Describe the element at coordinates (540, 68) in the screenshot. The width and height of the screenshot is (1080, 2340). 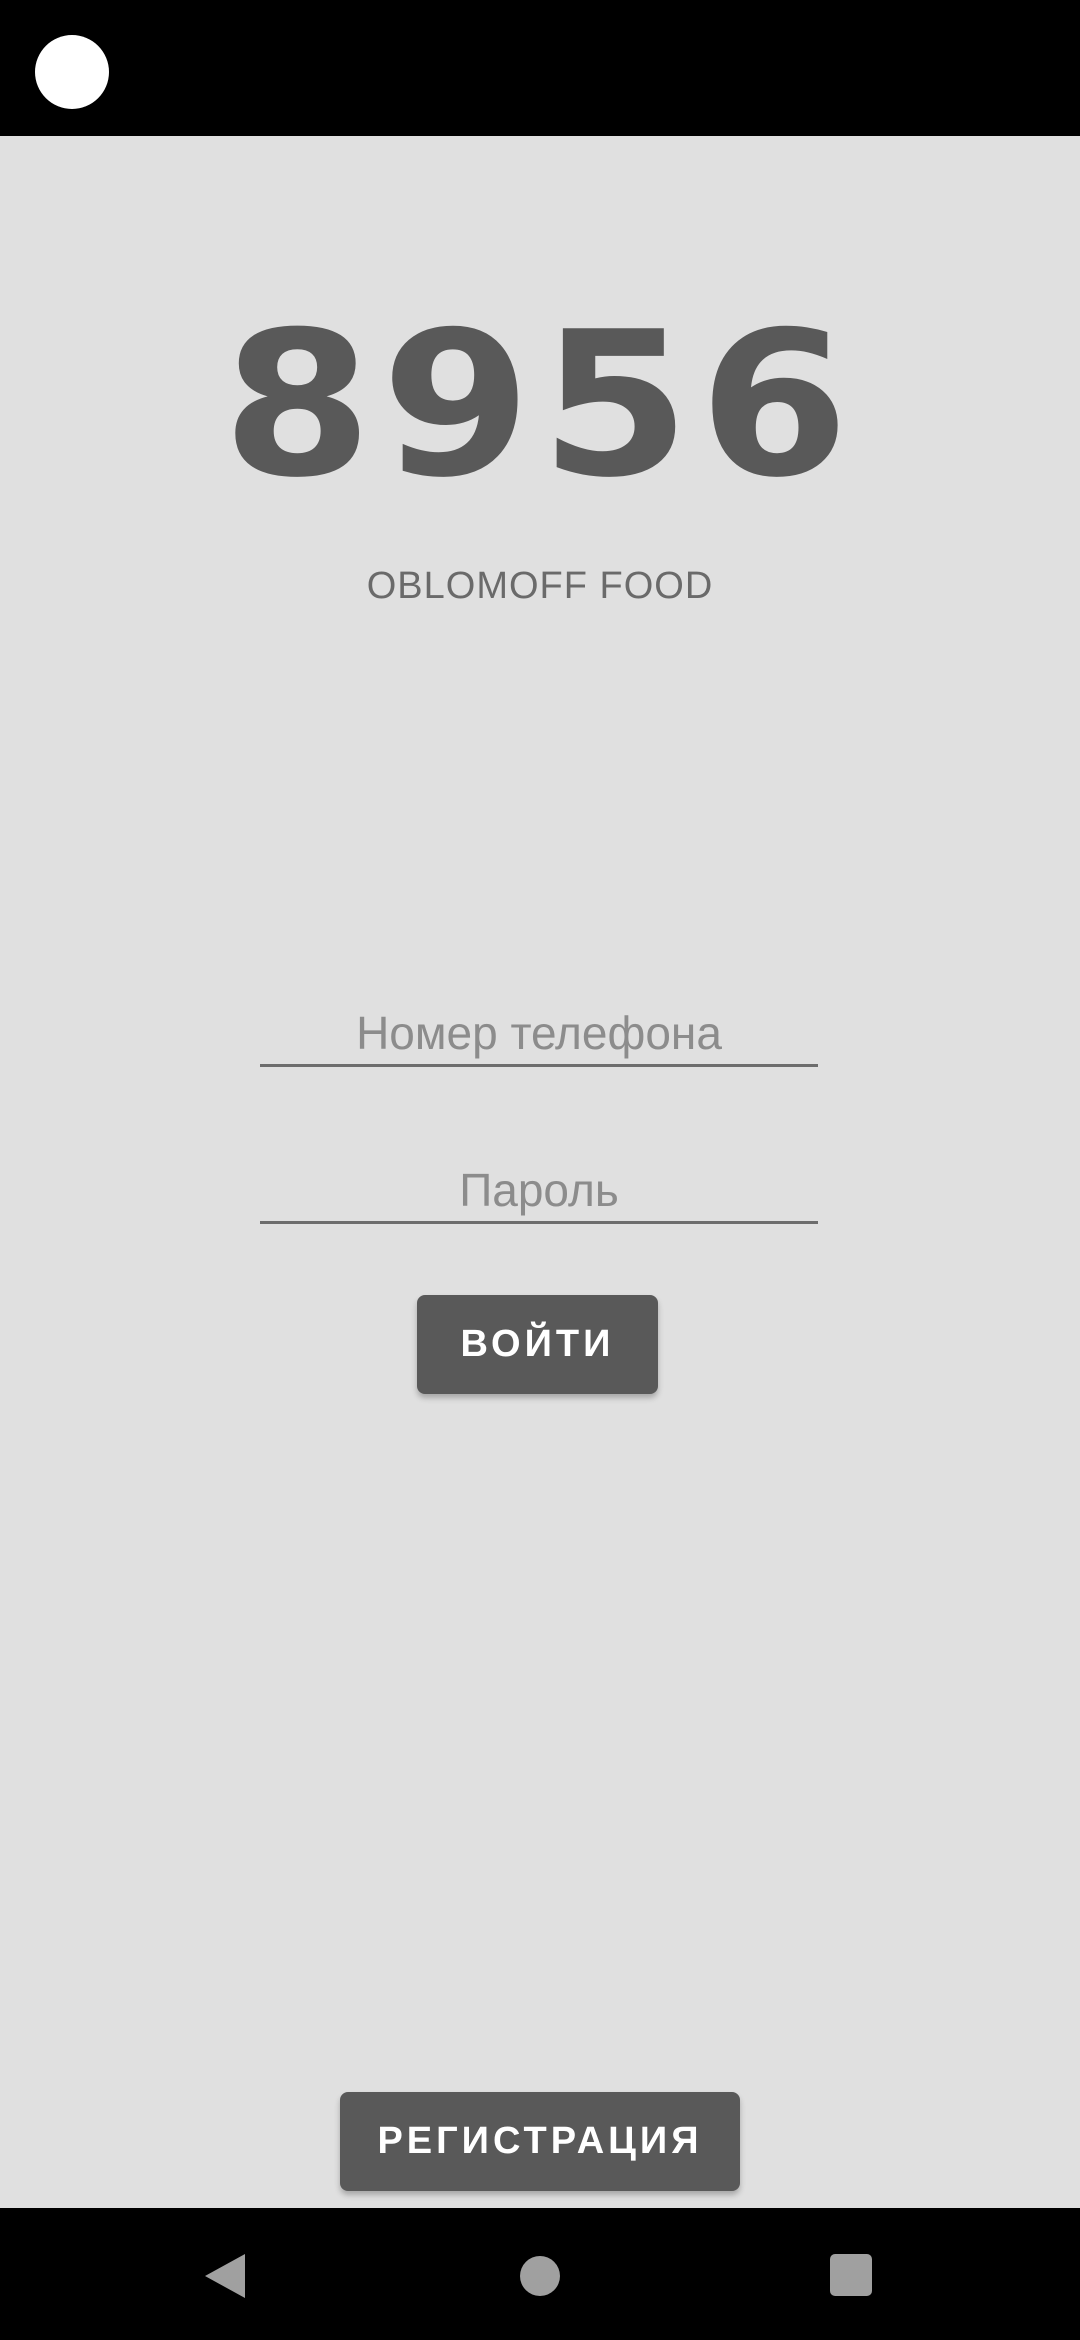
I see `status-bar` at that location.